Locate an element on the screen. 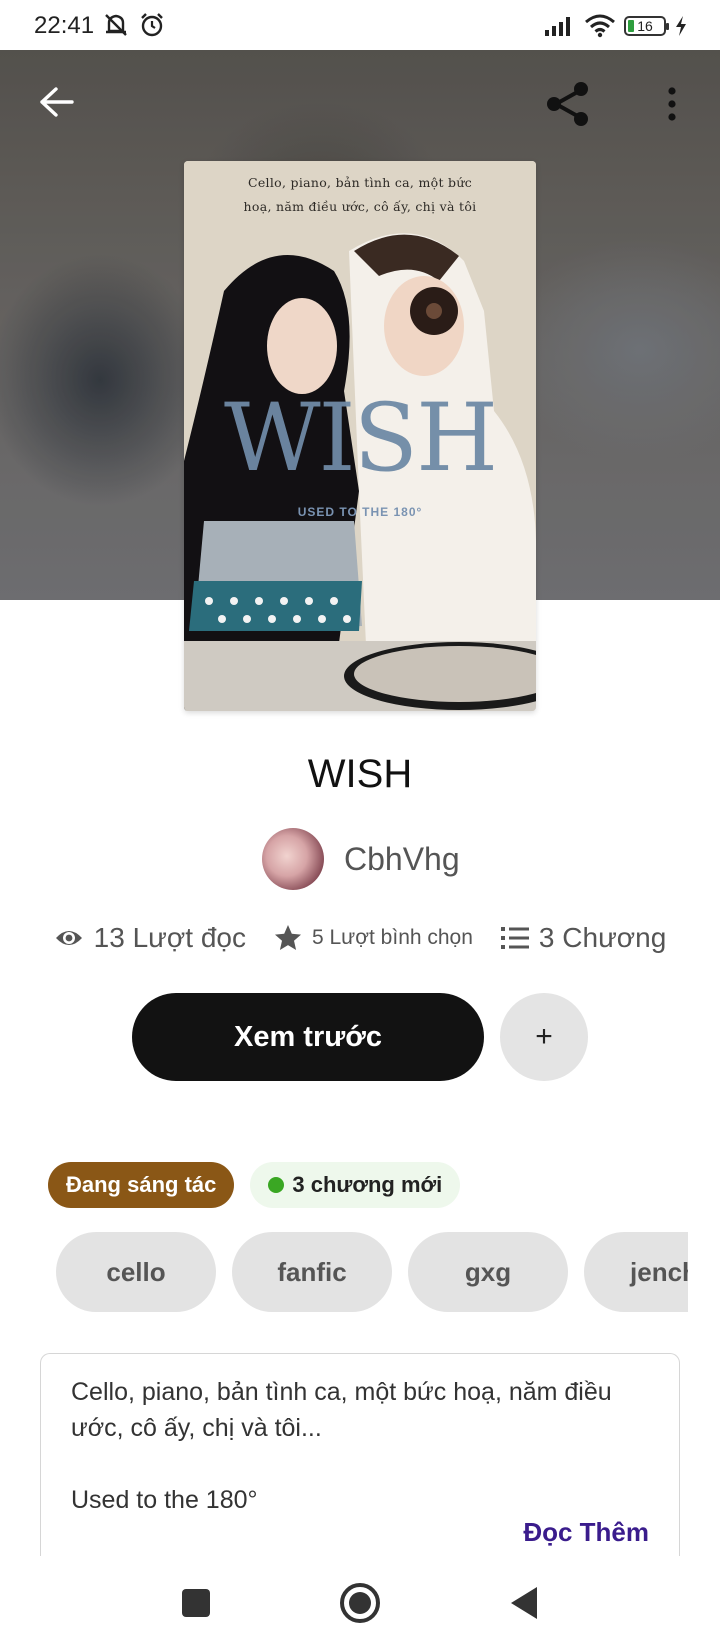 This screenshot has width=720, height=1650. author-name: CbhVhg is located at coordinates (402, 859).